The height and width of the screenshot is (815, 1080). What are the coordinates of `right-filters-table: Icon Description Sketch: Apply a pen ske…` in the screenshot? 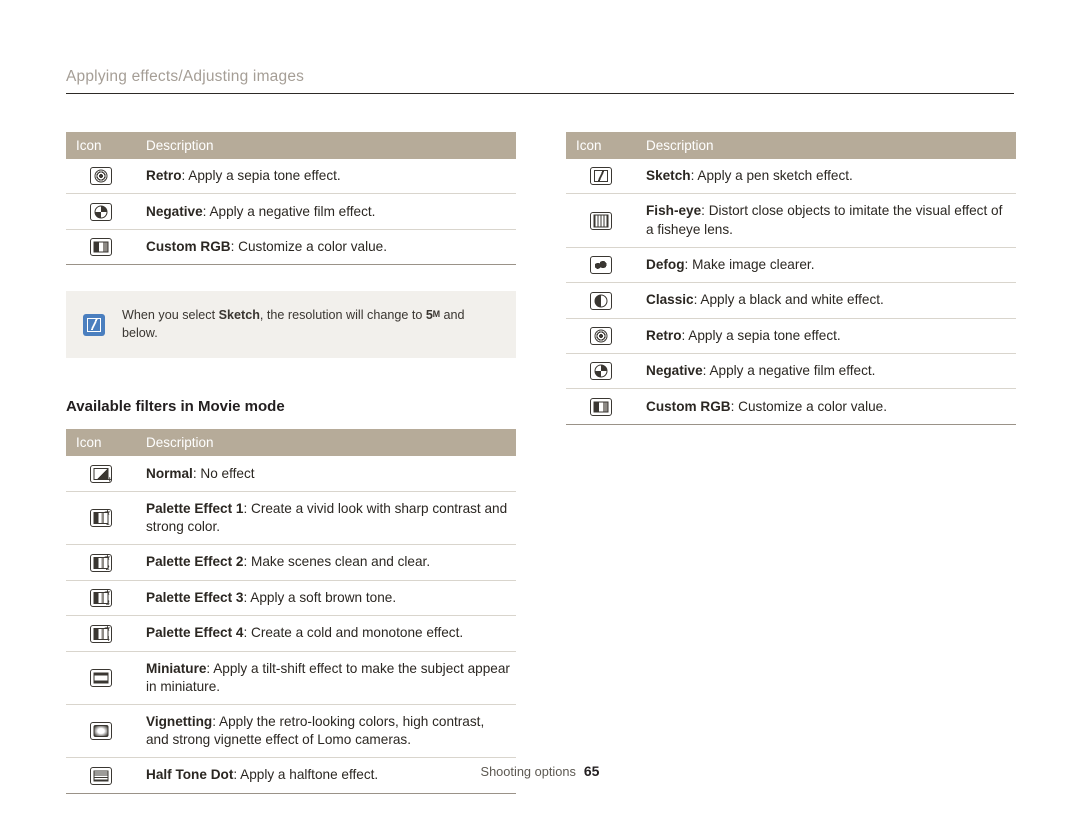 It's located at (791, 278).